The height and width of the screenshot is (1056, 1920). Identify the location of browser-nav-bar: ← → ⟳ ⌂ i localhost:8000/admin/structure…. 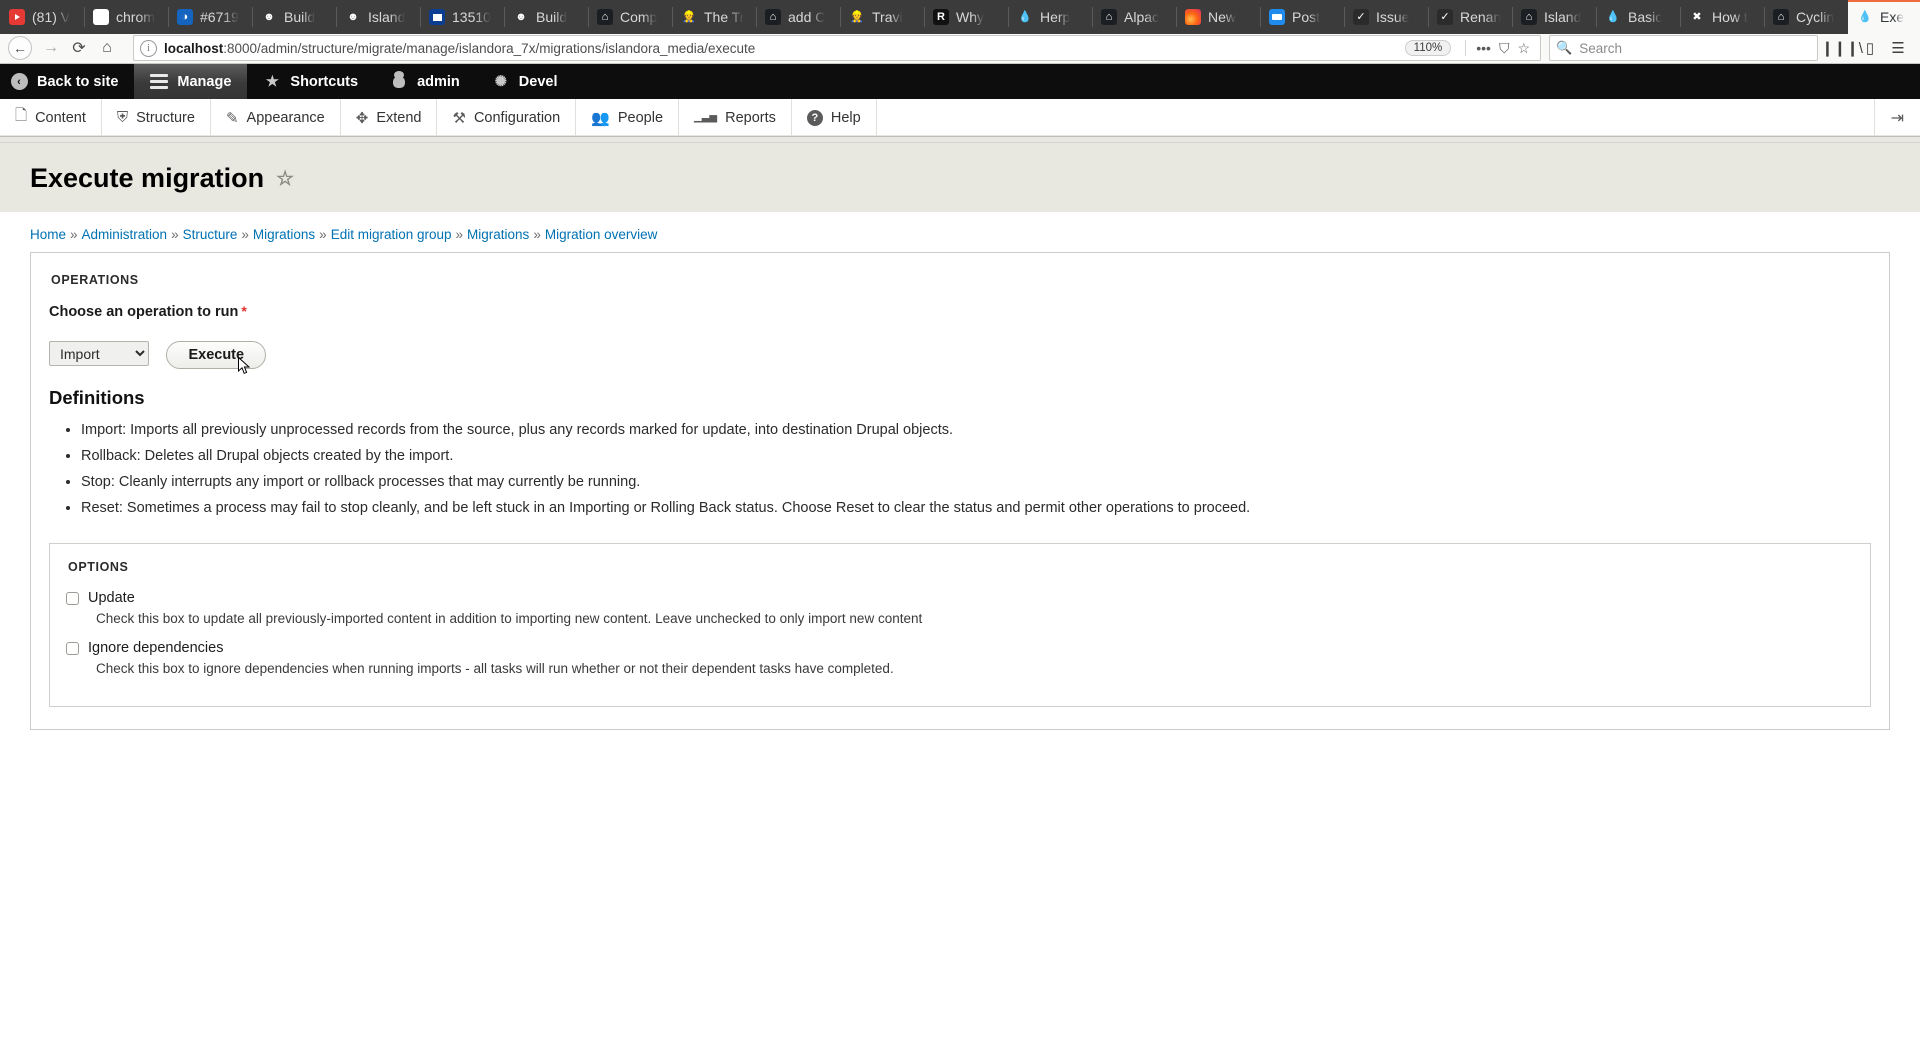
(960, 49).